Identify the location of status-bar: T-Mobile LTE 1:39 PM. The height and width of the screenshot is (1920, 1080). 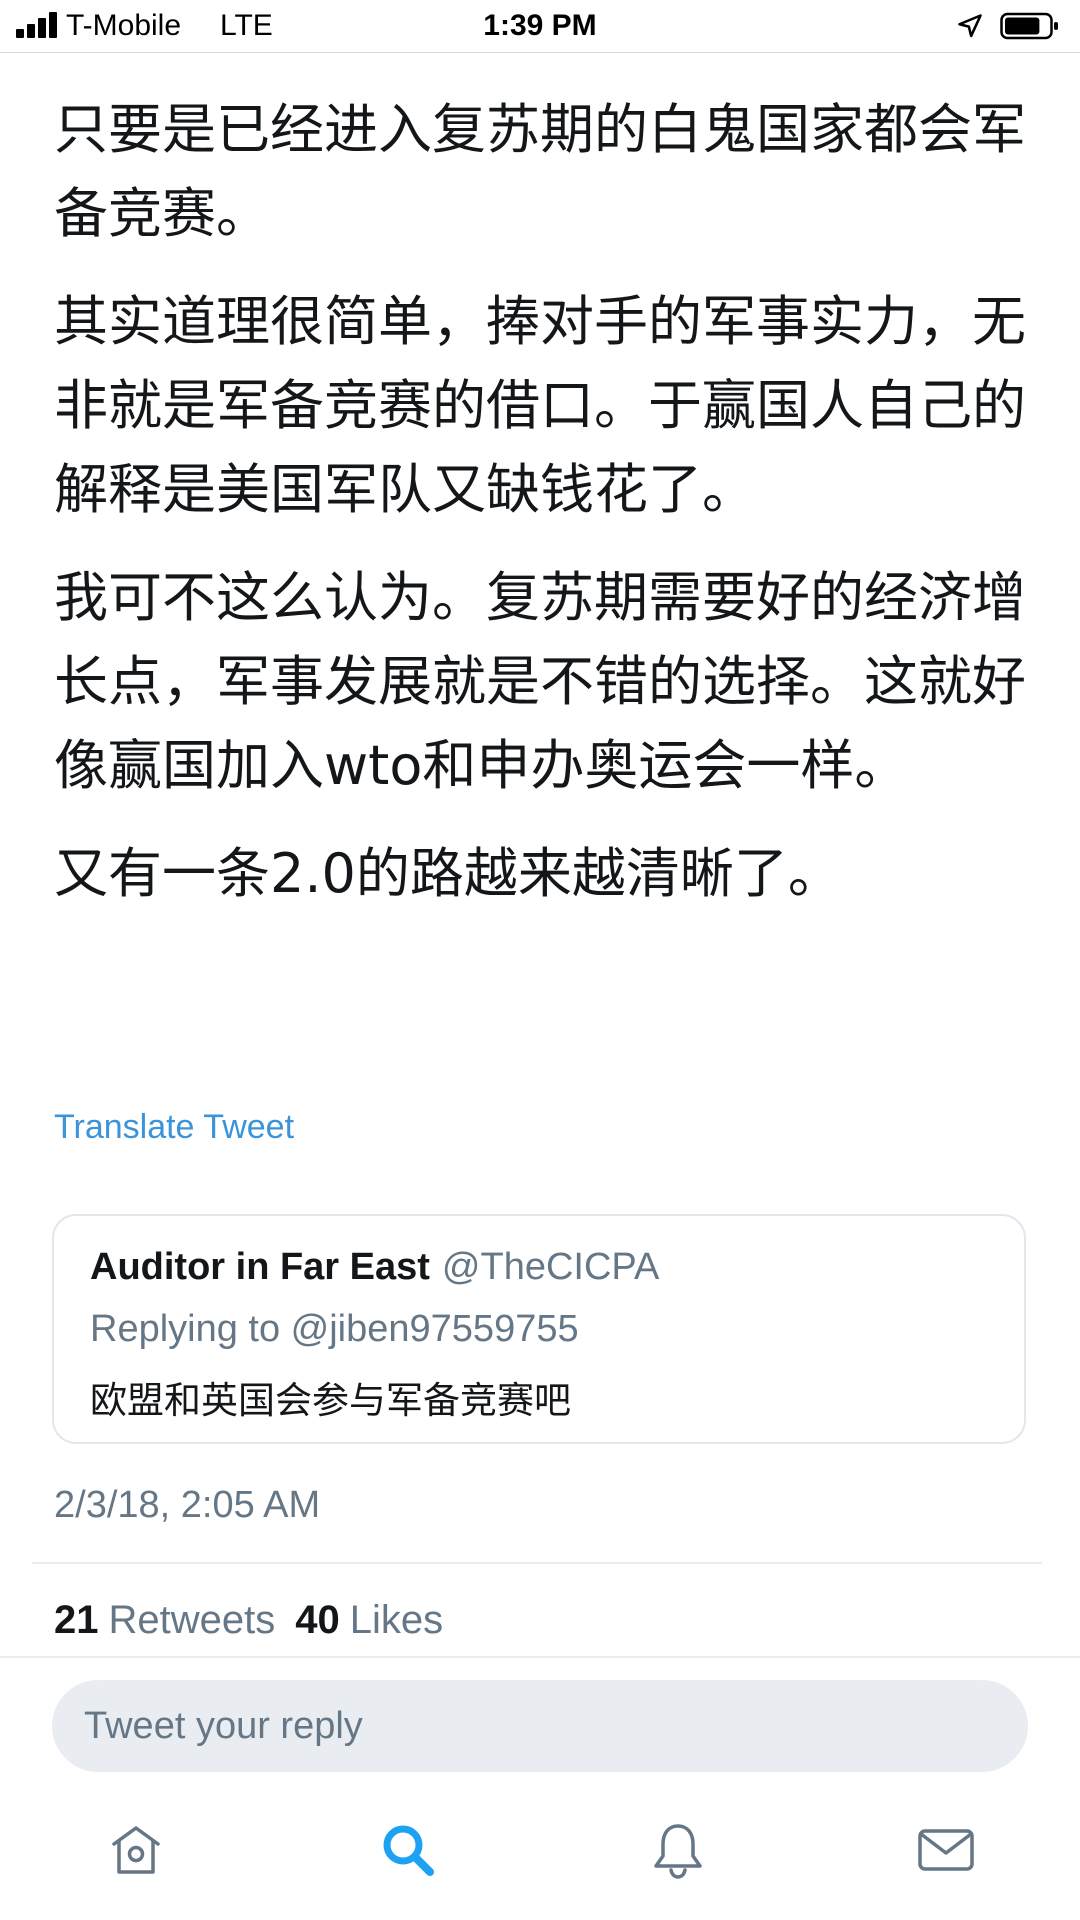
(540, 26).